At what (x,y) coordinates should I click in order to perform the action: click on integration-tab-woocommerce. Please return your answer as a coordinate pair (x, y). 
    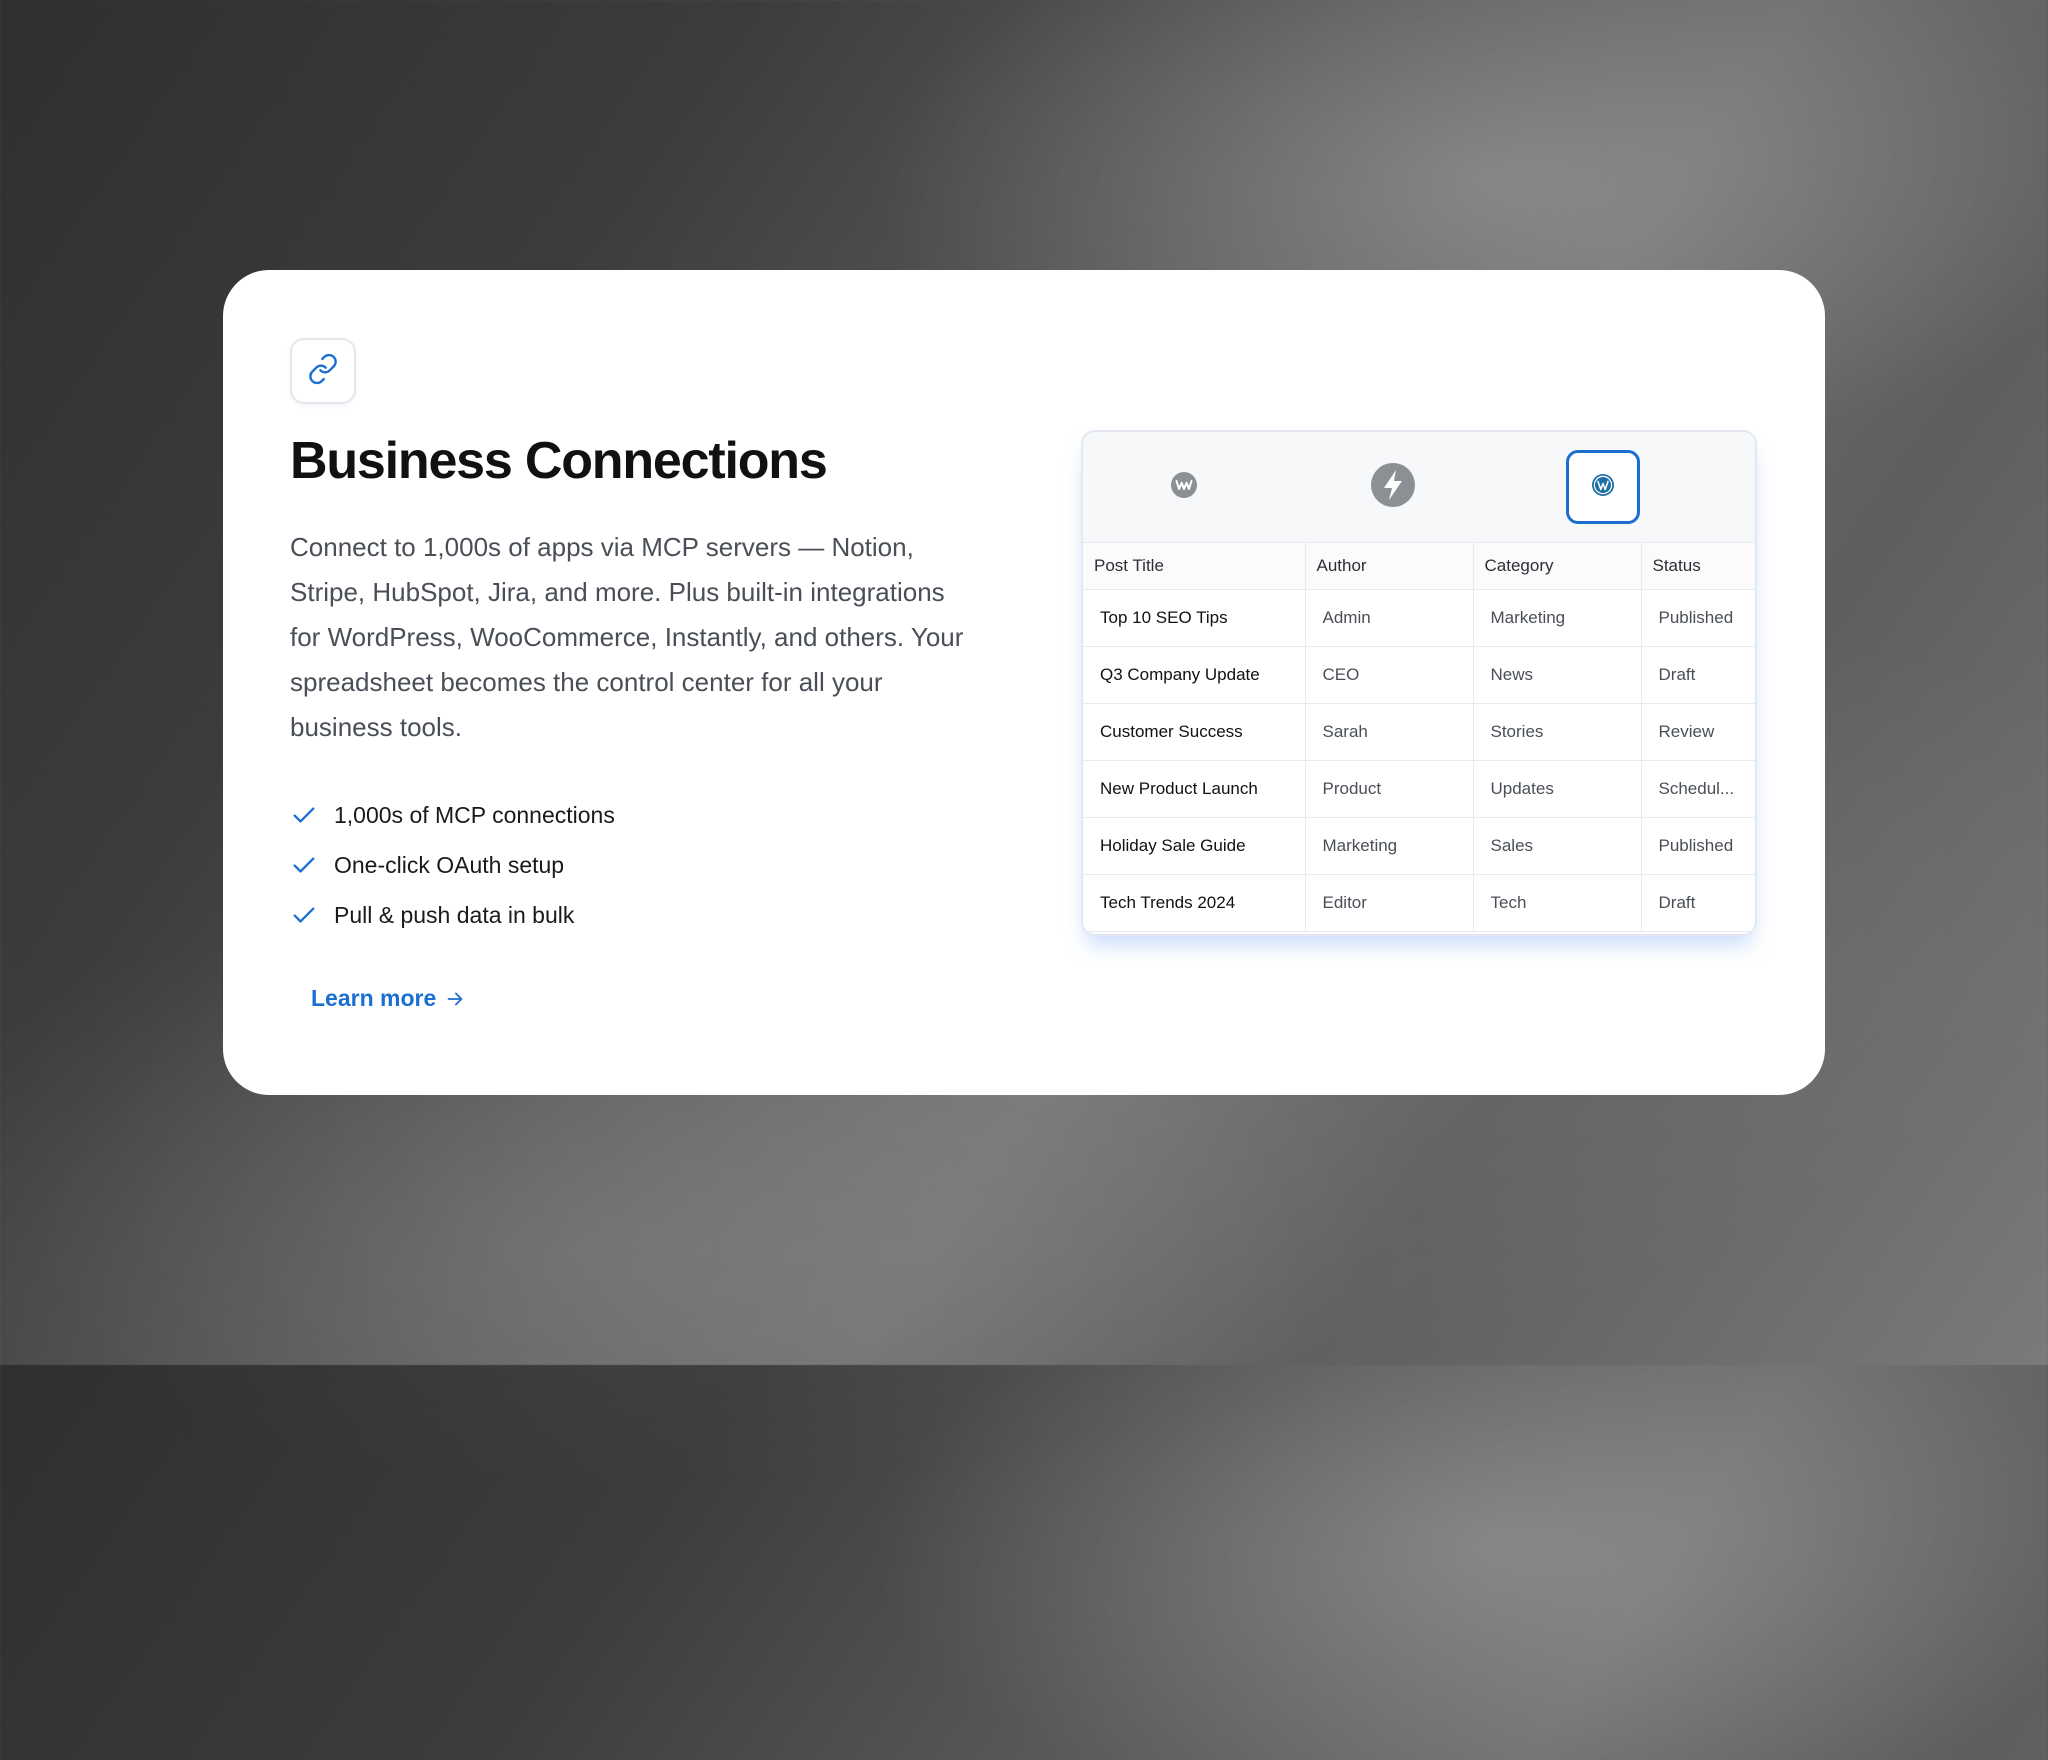
    Looking at the image, I should click on (1184, 487).